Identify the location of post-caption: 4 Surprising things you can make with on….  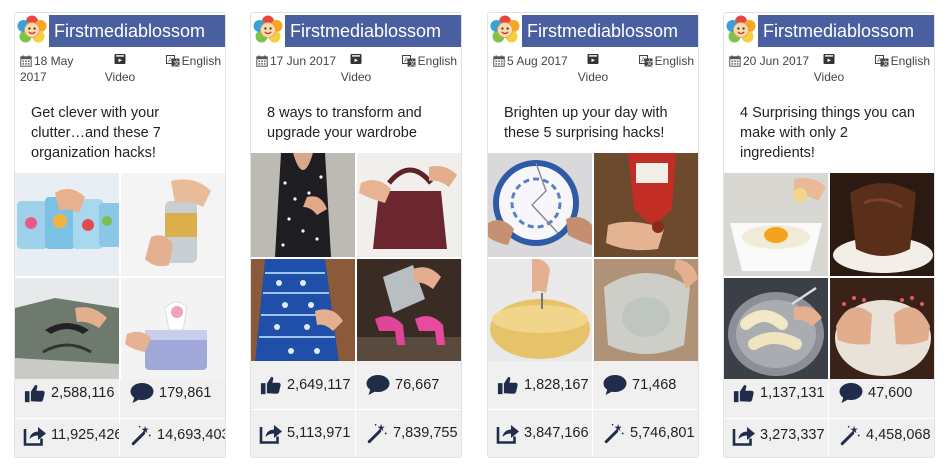
(827, 133).